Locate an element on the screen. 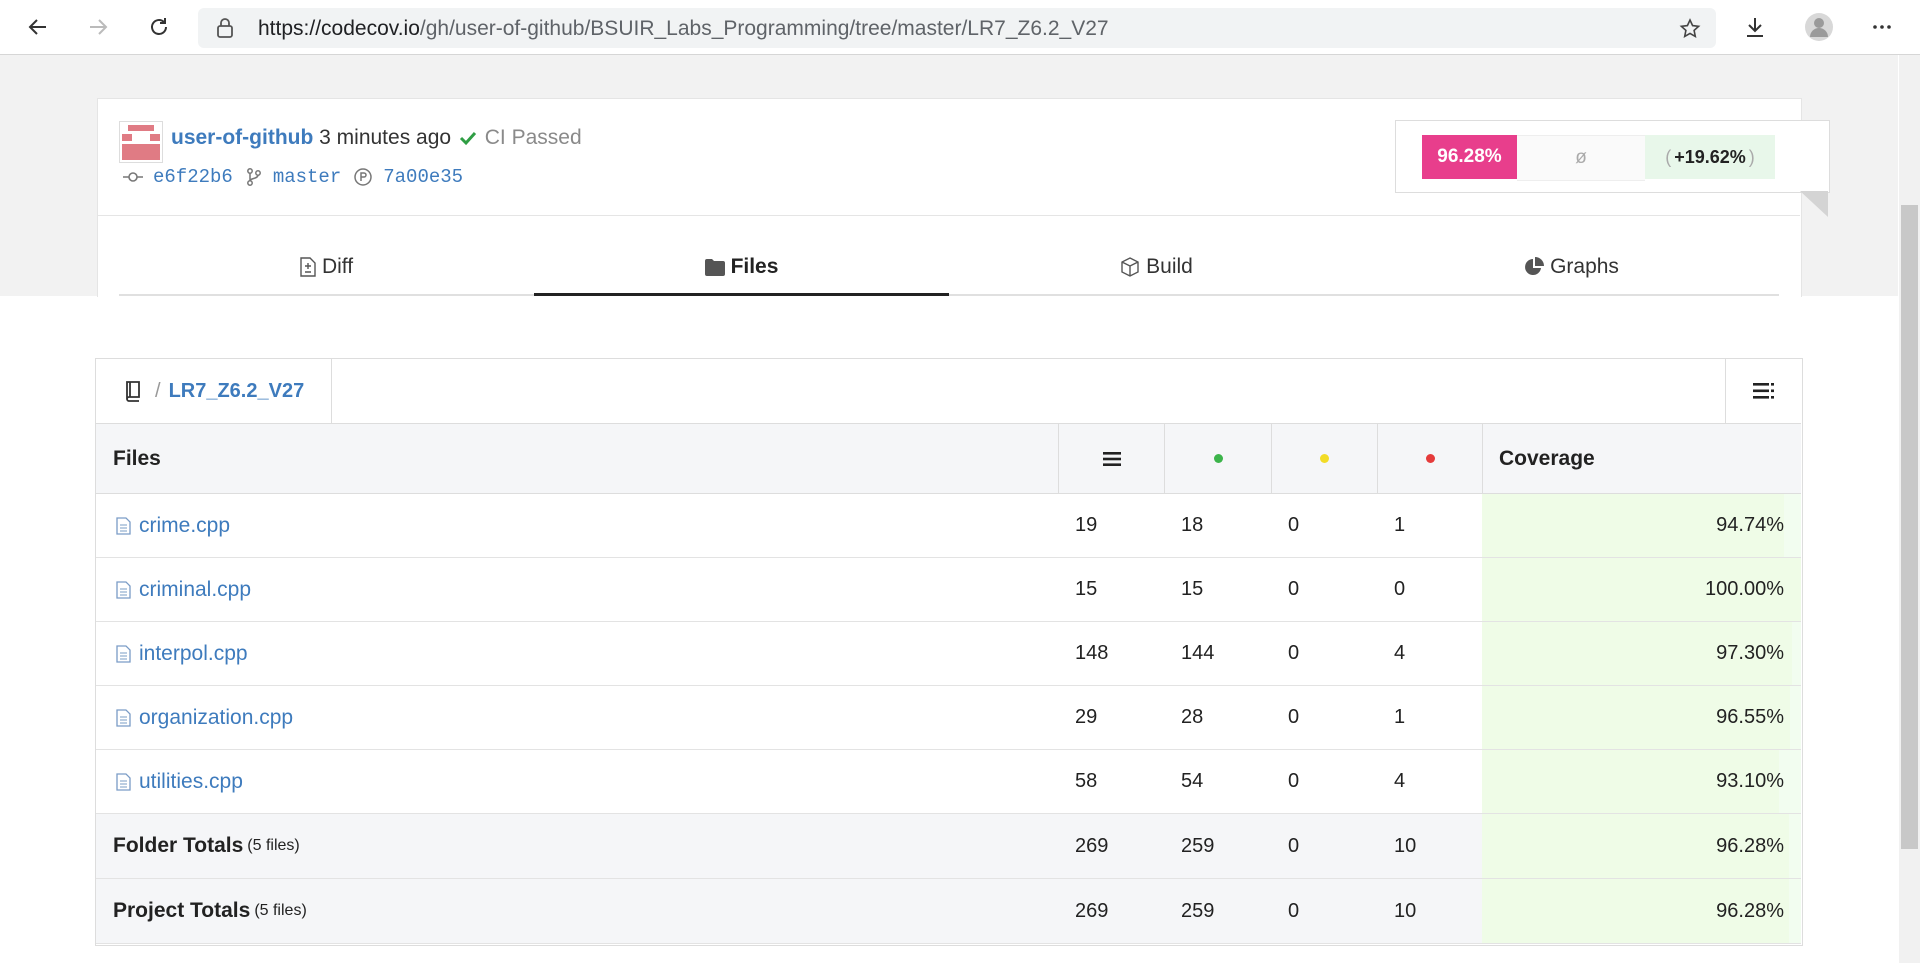  coverage-delta-value: +19.62% is located at coordinates (1710, 156).